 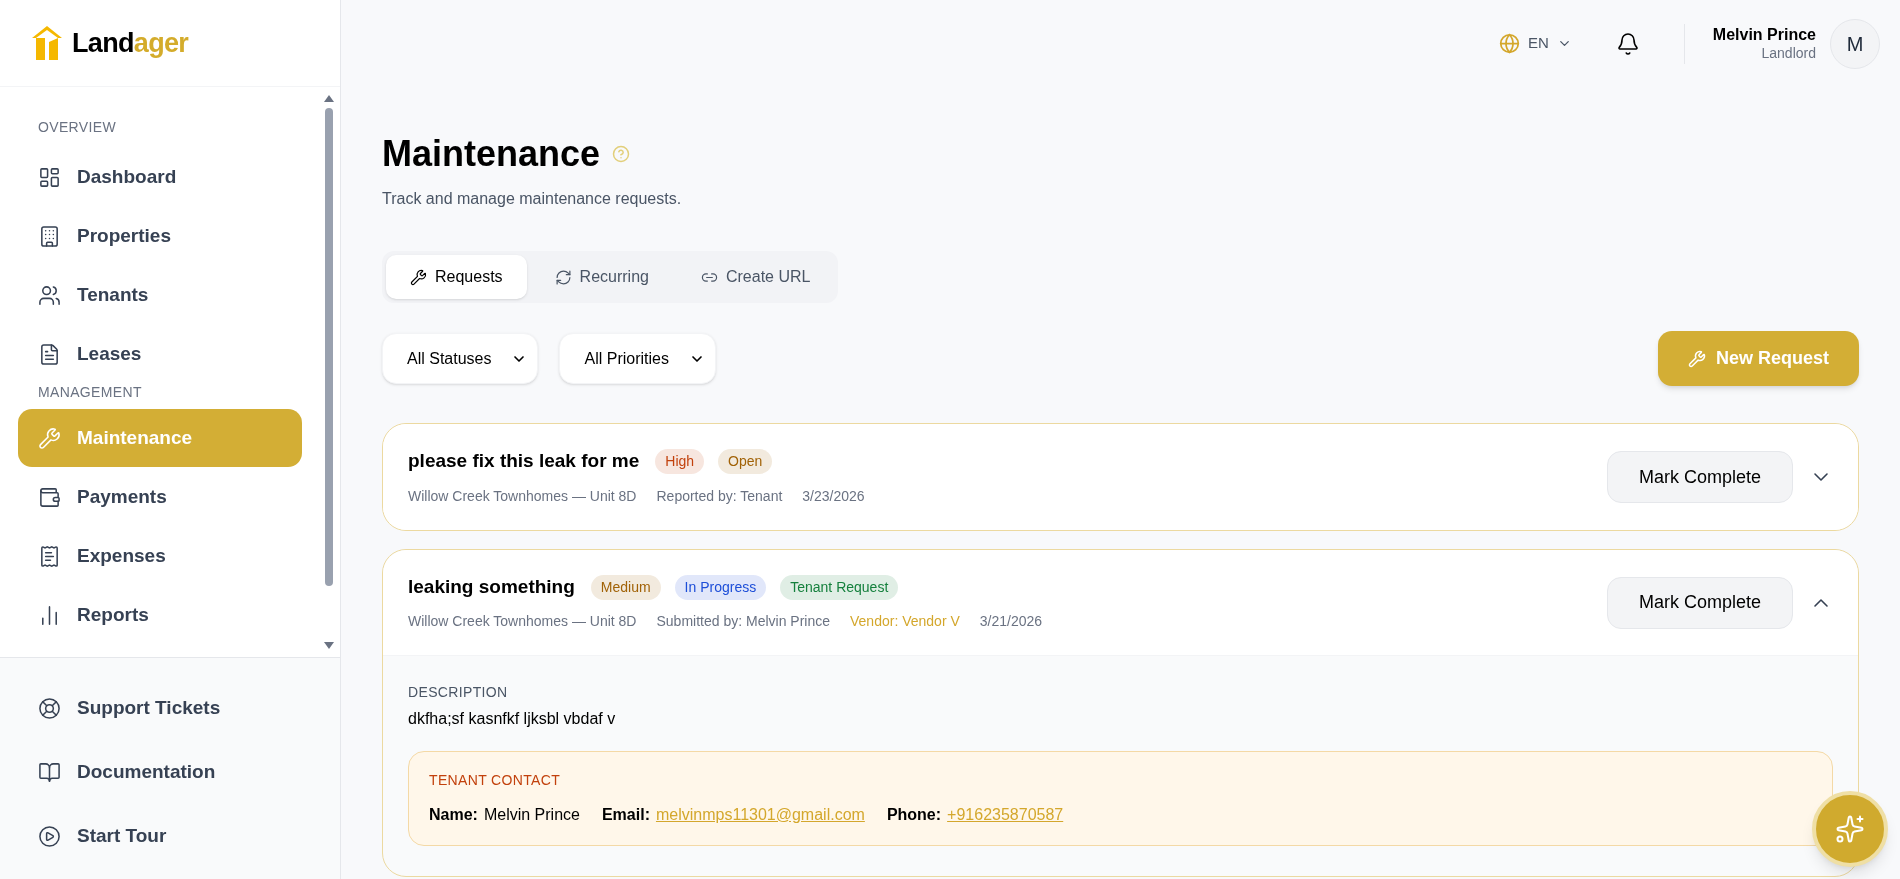 I want to click on status-badge: Tenant Request, so click(x=839, y=587).